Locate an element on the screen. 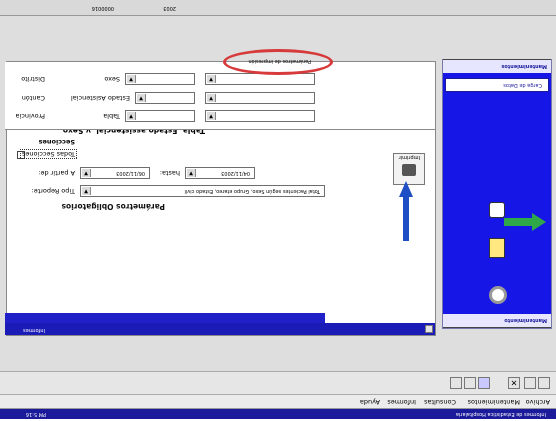 The height and width of the screenshot is (421, 556). hasta-input: 04/11/2003 ▼ is located at coordinates (220, 173).